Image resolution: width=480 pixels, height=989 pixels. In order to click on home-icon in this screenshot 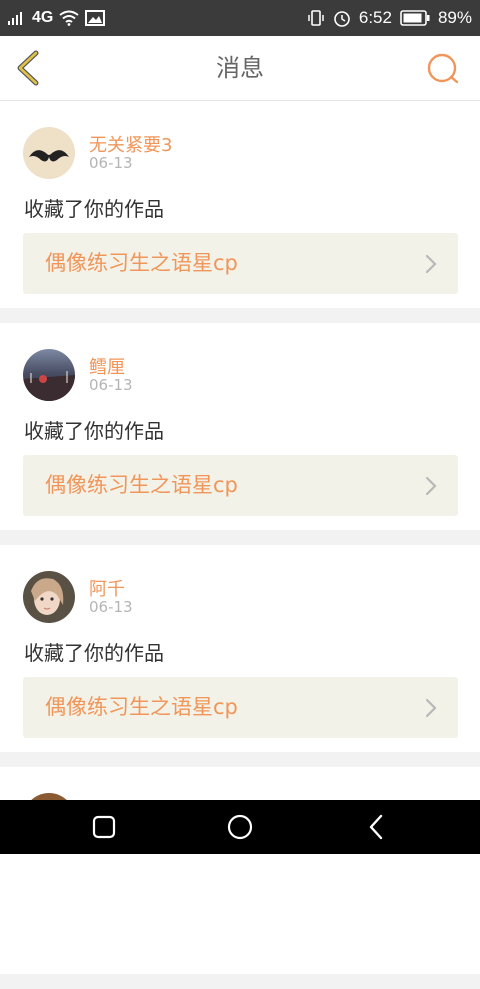, I will do `click(240, 827)`.